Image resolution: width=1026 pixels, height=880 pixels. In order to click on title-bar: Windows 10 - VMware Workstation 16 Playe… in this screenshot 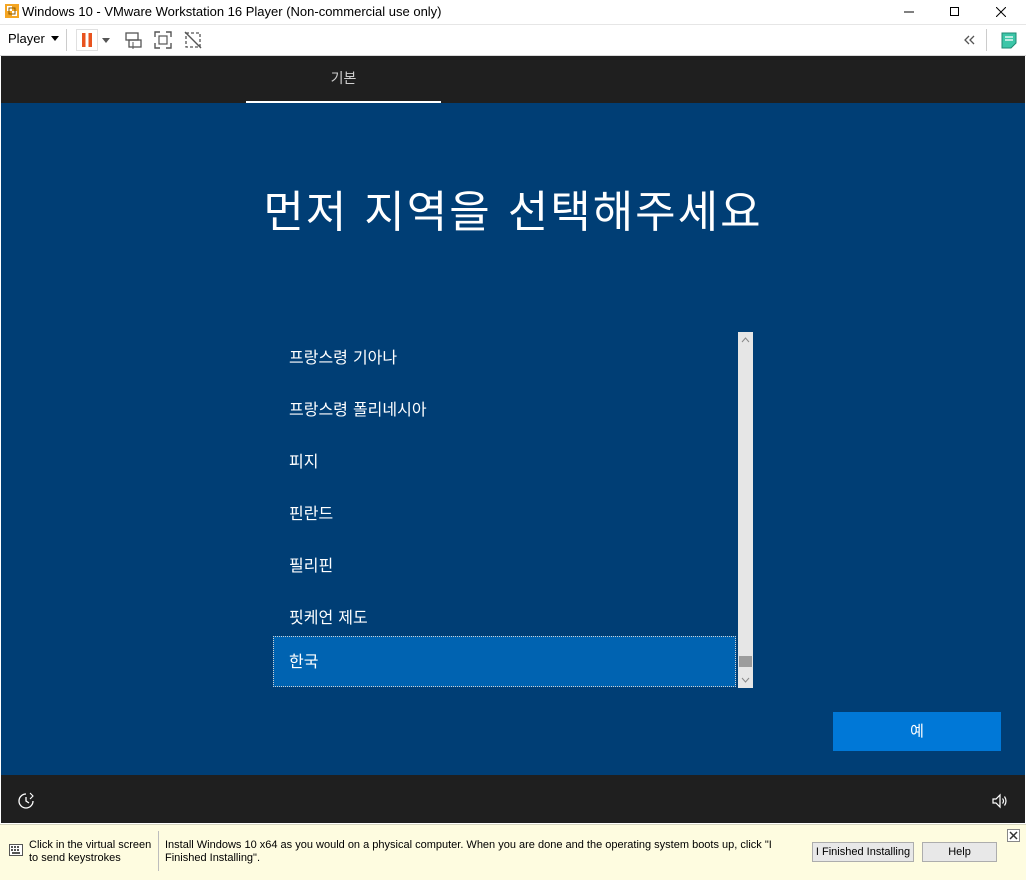, I will do `click(513, 12)`.